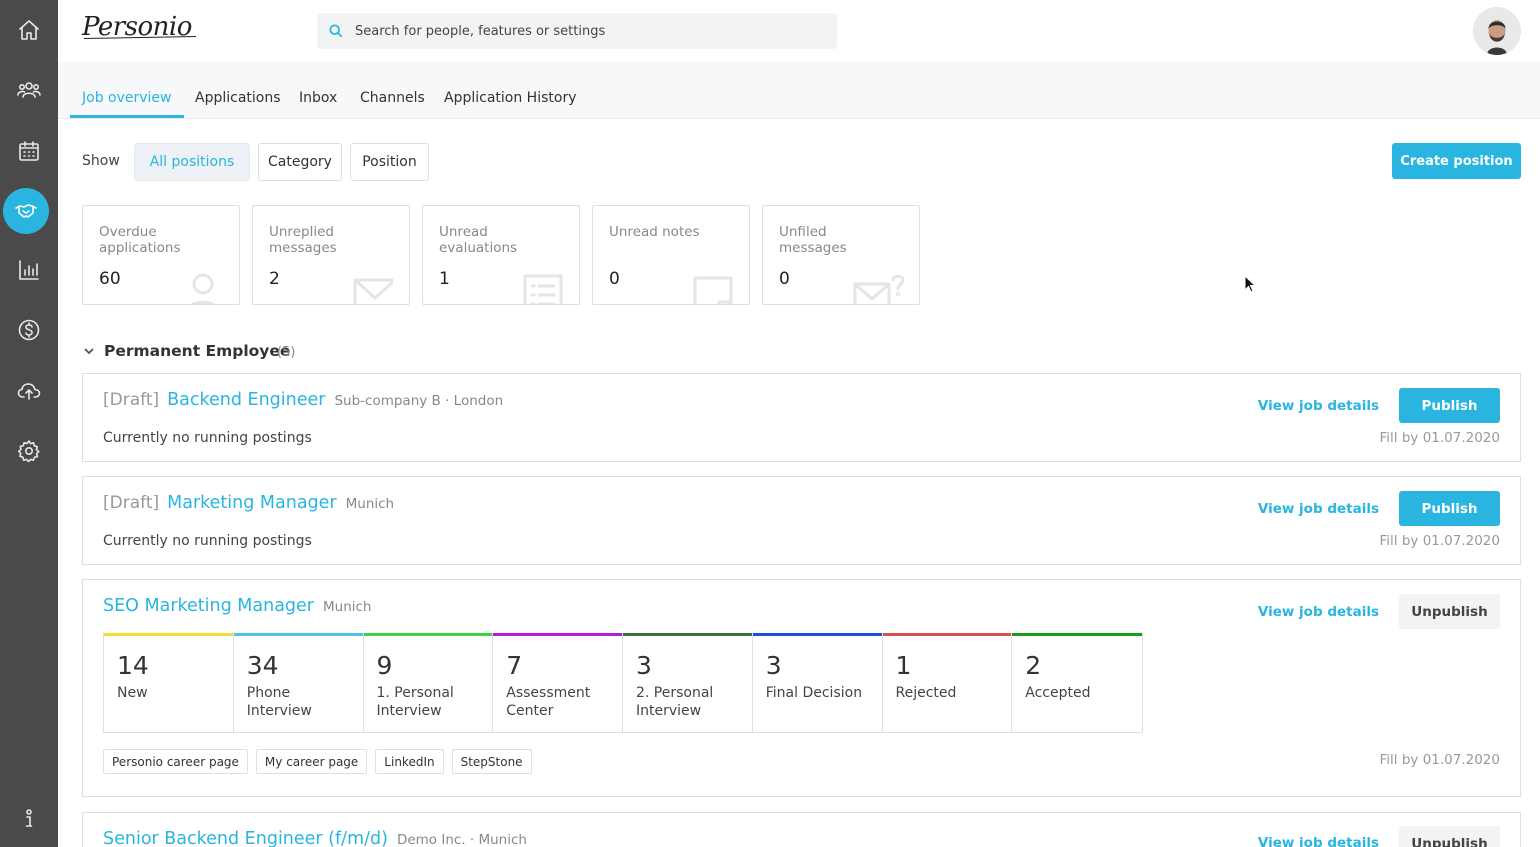  Describe the element at coordinates (654, 232) in the screenshot. I see `stat-label: Unread notes` at that location.